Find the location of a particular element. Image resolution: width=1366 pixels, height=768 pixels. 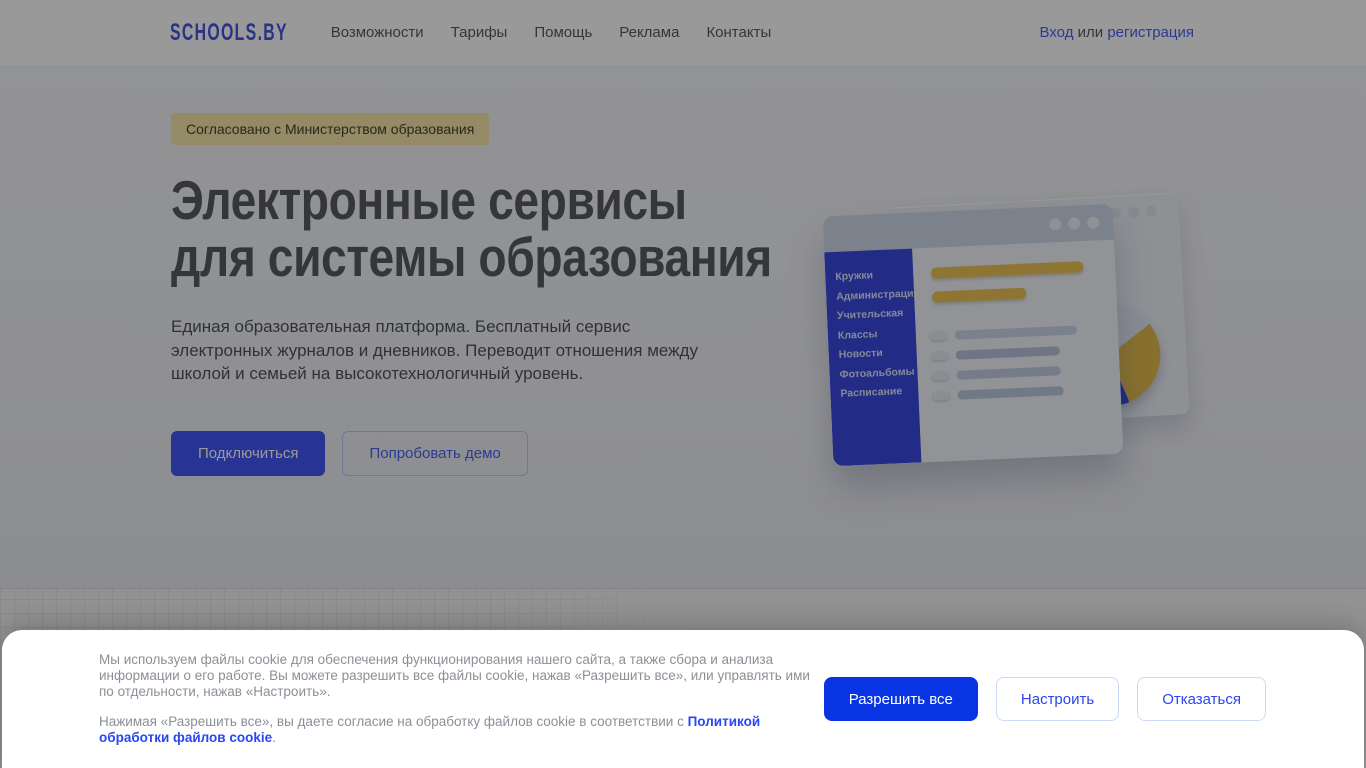

cookie-paragraph-2-suffix: . is located at coordinates (274, 737).